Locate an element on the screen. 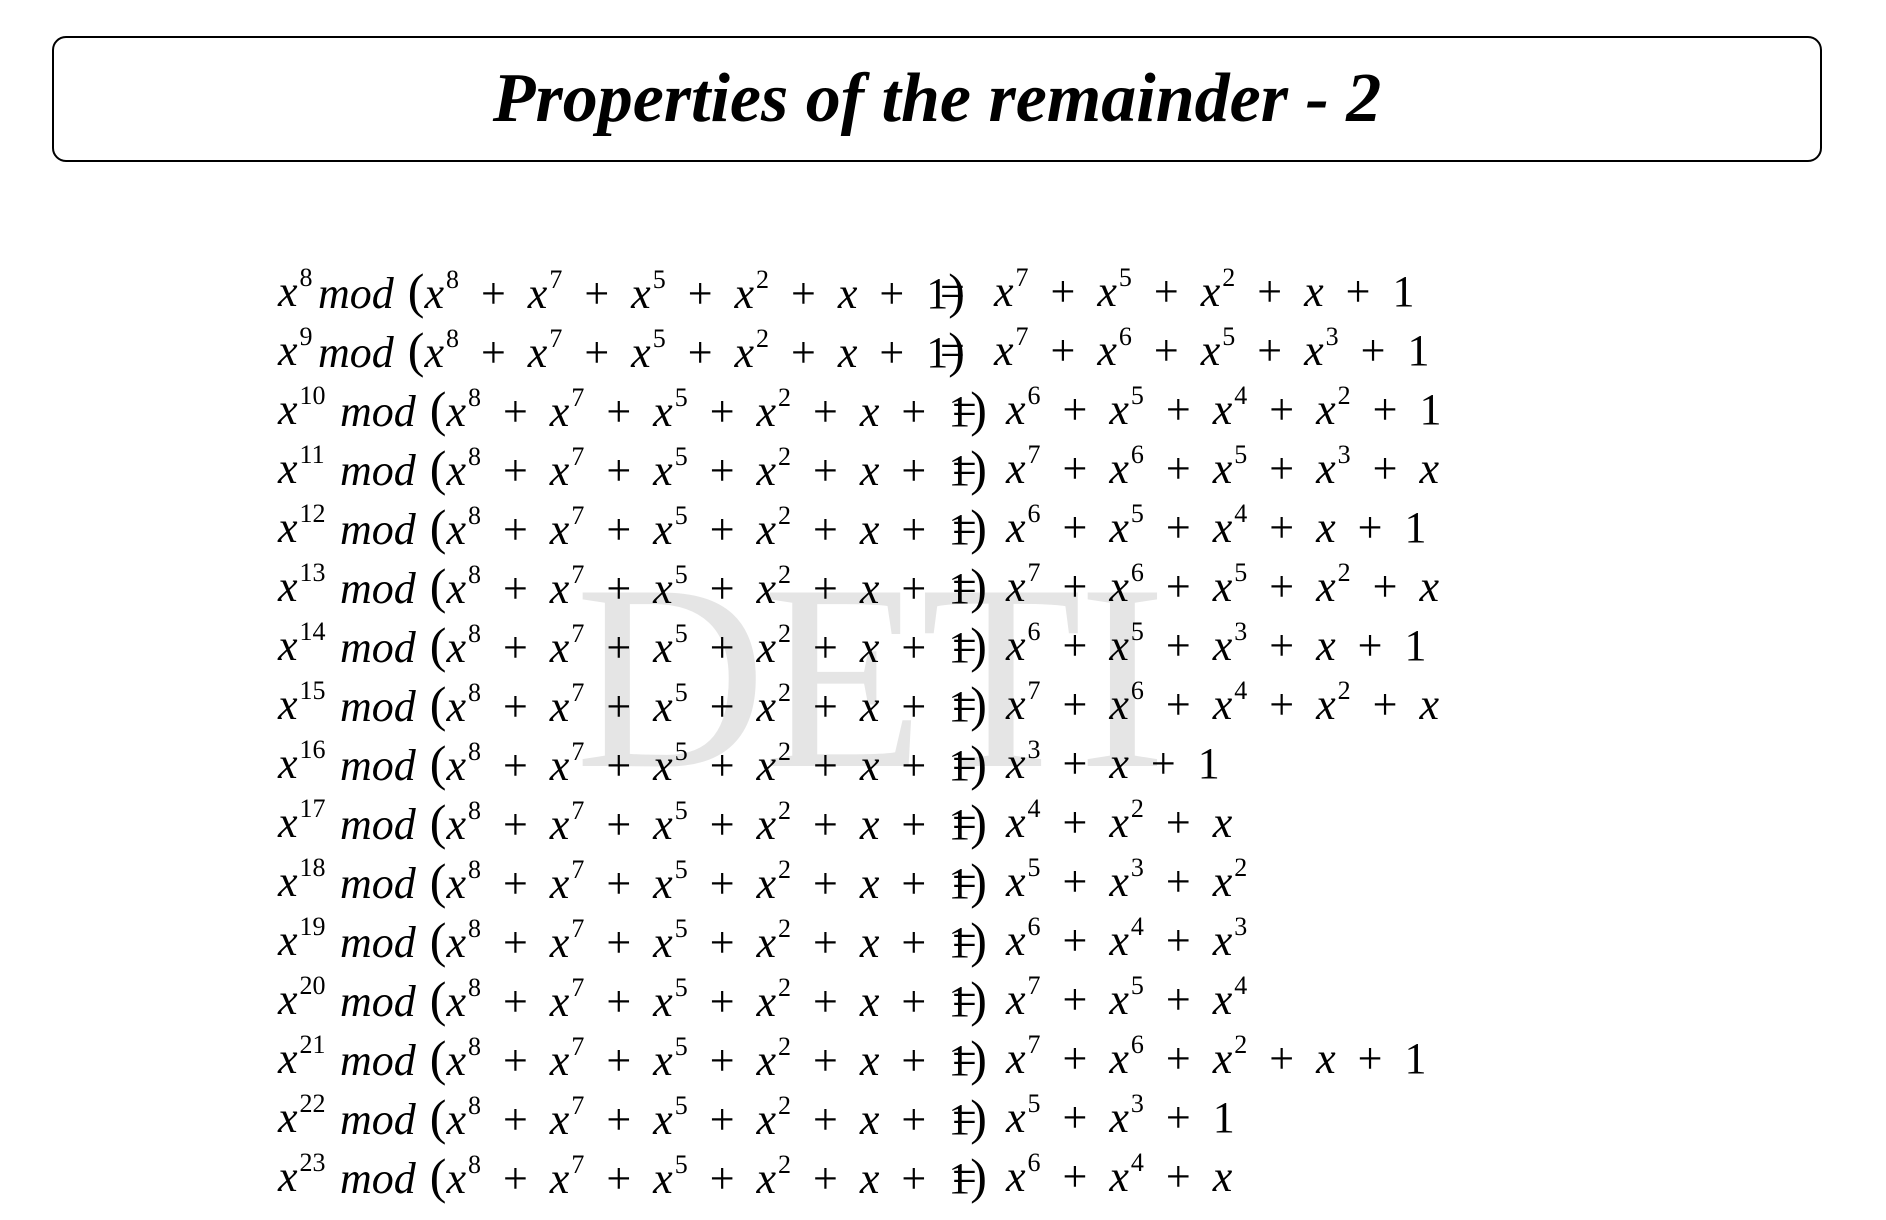 The width and height of the screenshot is (1886, 1220). remainder-polynomial: x7 + x5 + x2 + x + 1 is located at coordinates (1204, 290).